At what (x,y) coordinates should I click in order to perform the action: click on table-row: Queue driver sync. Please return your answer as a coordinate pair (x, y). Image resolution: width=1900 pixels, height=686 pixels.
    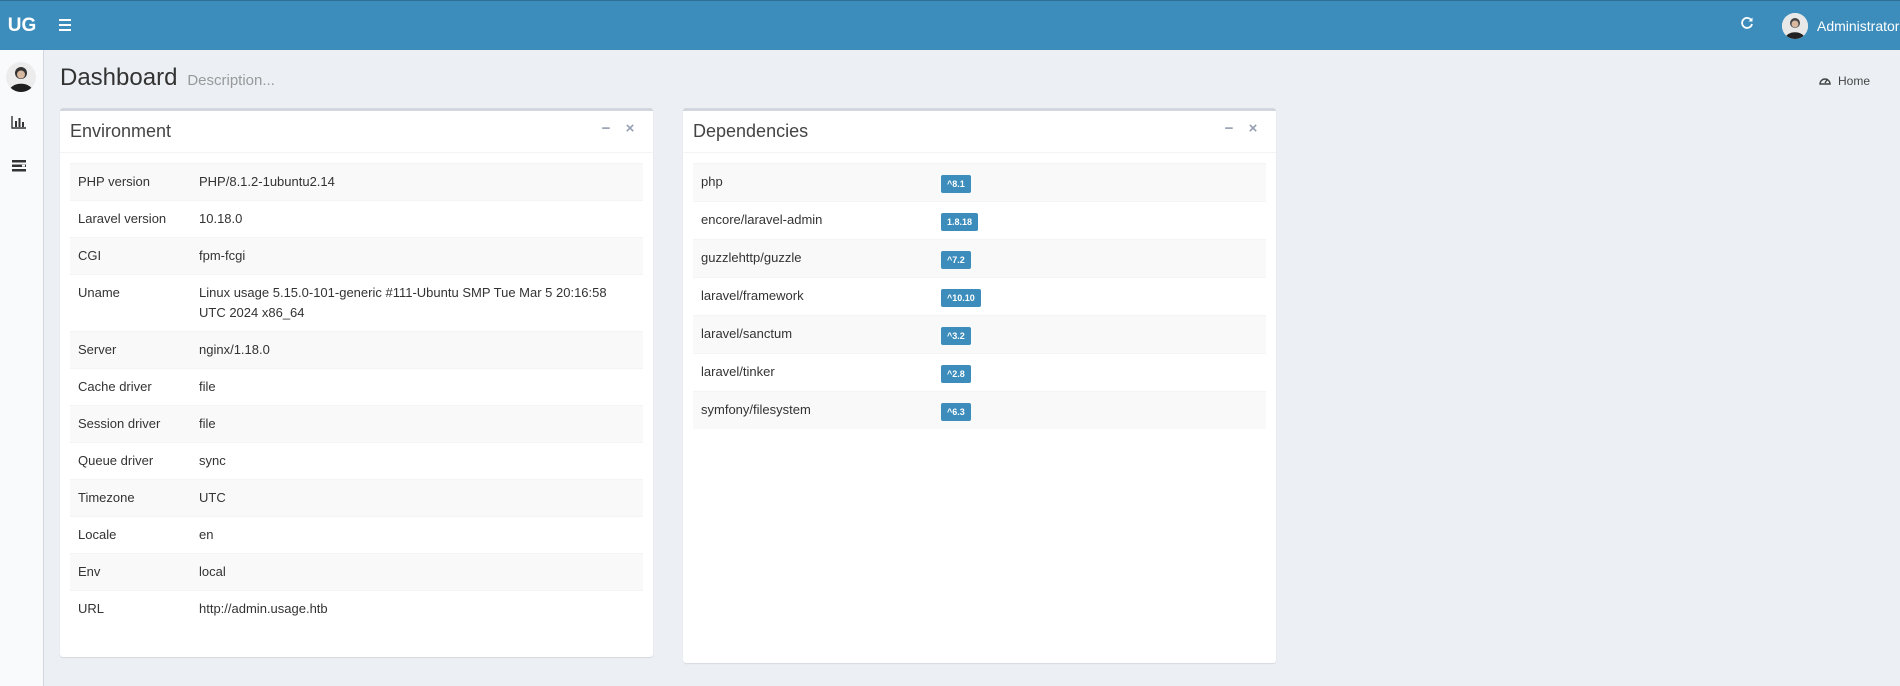
    Looking at the image, I should click on (356, 461).